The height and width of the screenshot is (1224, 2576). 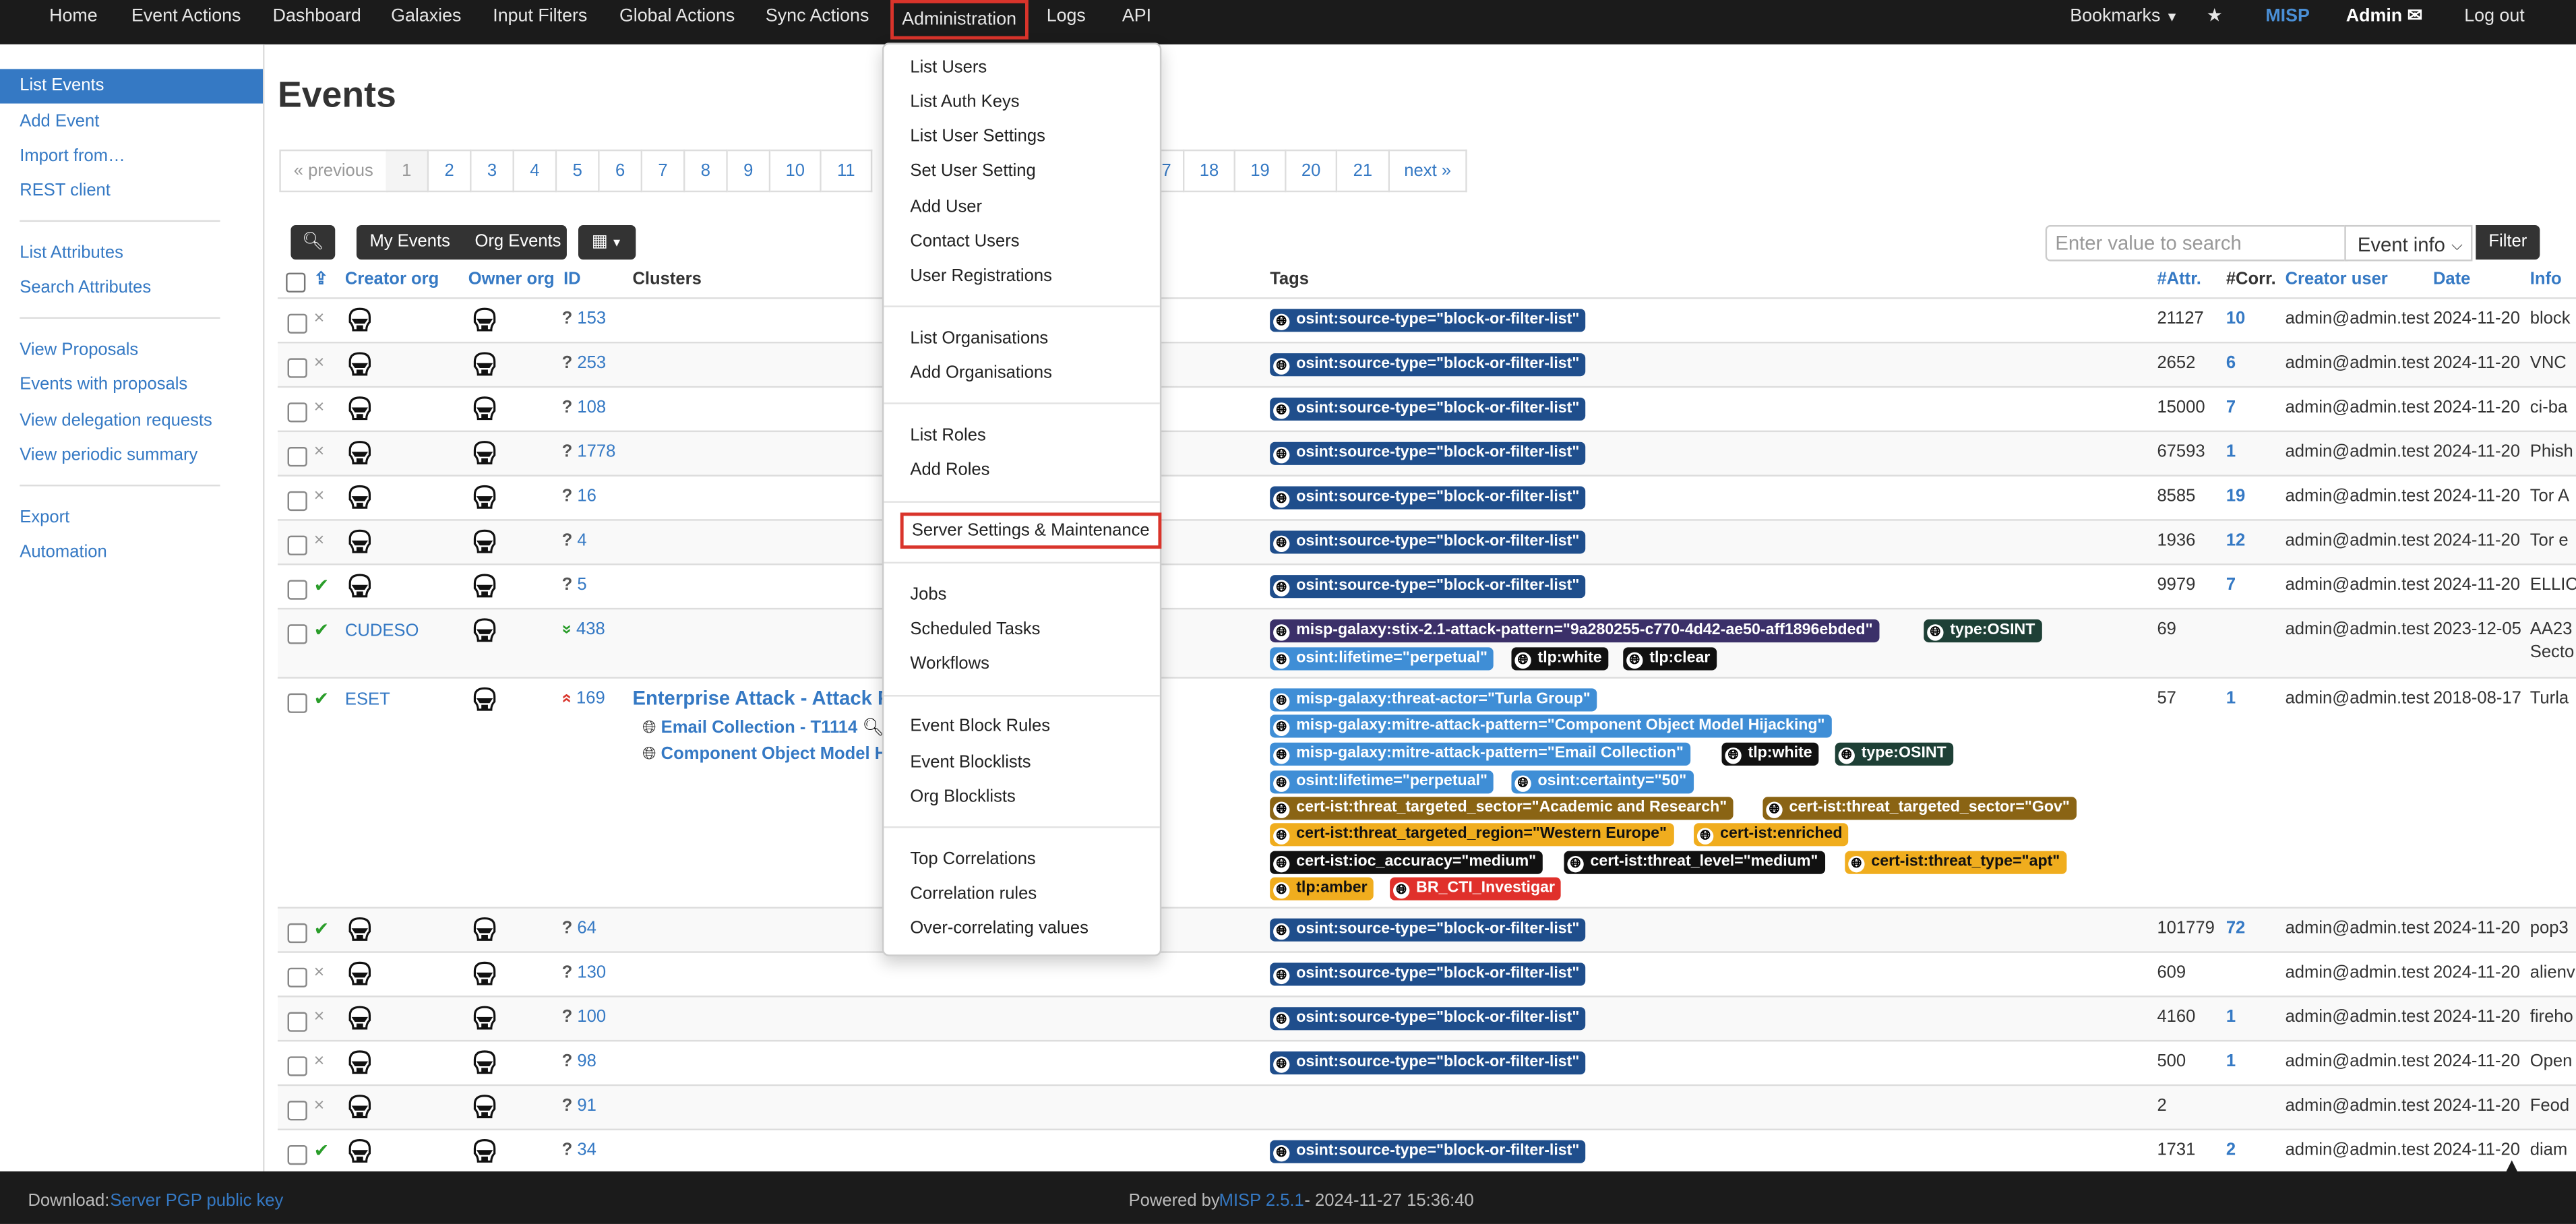 What do you see at coordinates (1031, 530) in the screenshot?
I see `menu-server-settings-maintenance: Server Settings & Maintenance` at bounding box center [1031, 530].